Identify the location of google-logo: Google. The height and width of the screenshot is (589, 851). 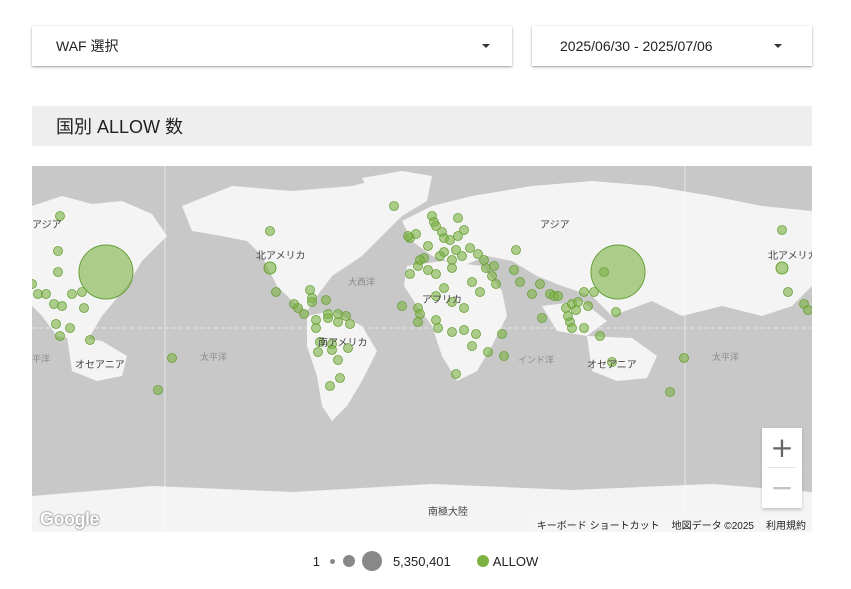
(70, 519).